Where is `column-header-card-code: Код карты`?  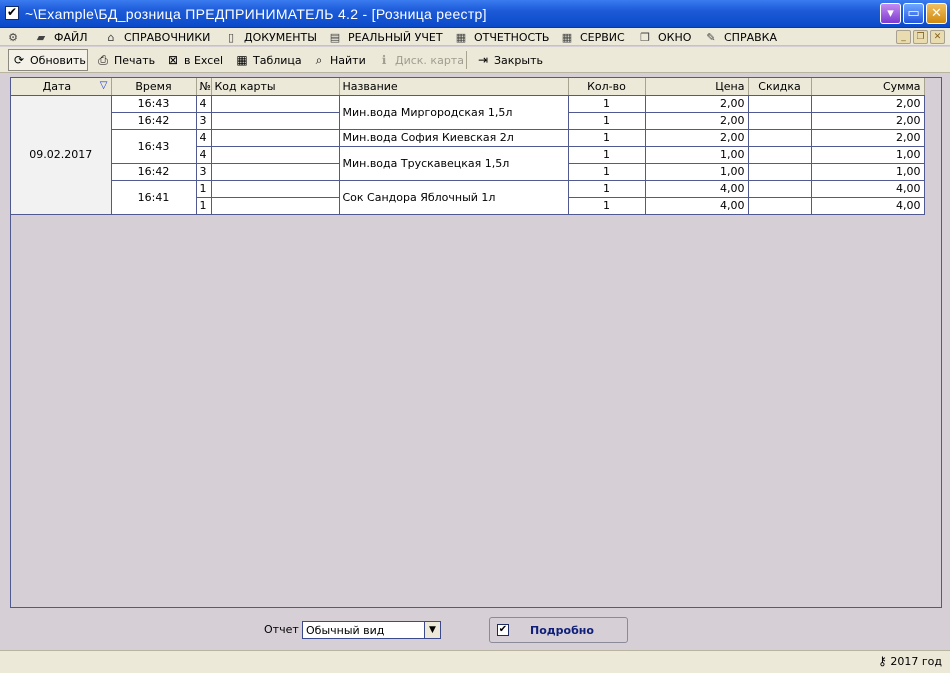
column-header-card-code: Код карты is located at coordinates (275, 87).